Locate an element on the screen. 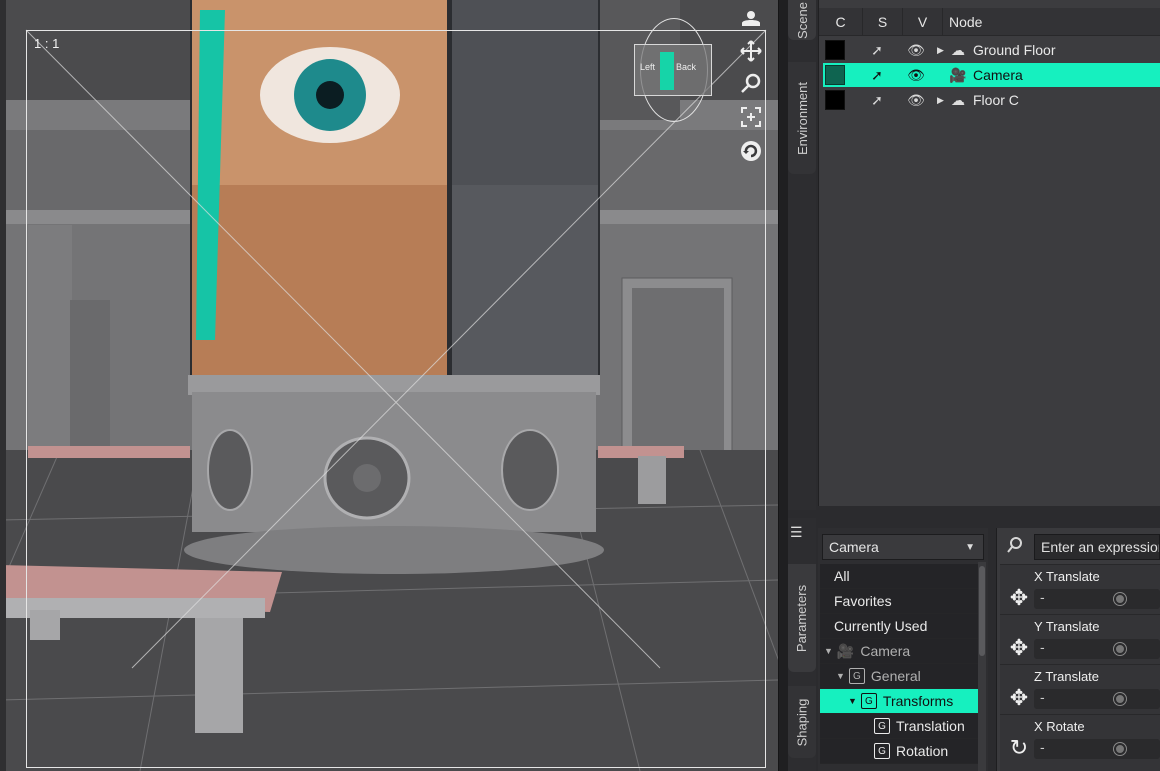 The width and height of the screenshot is (1160, 771). pan-icon is located at coordinates (751, 51).